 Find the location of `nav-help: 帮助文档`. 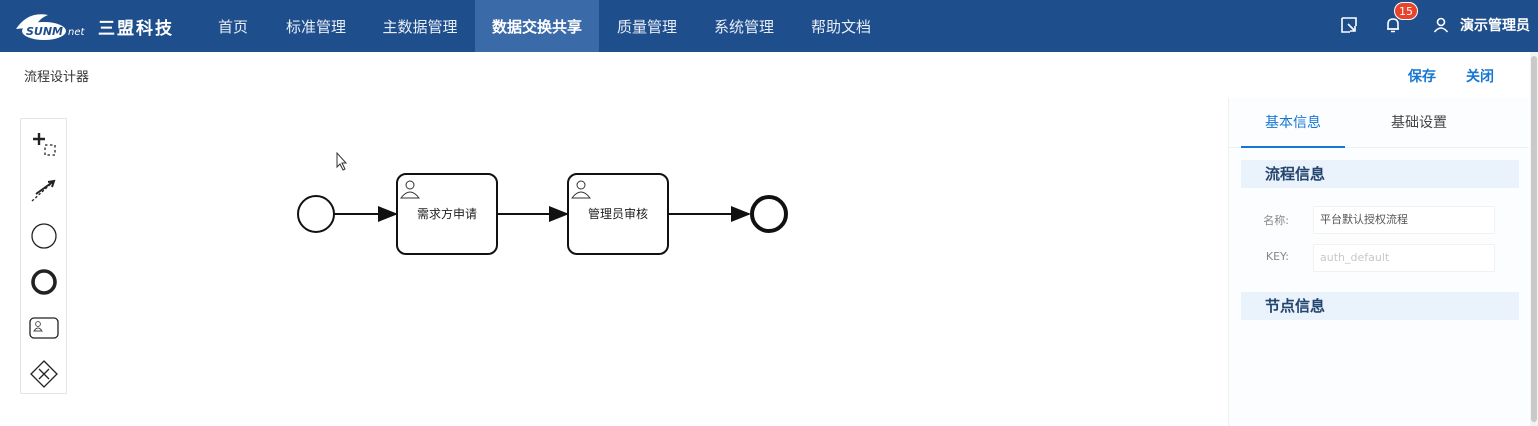

nav-help: 帮助文档 is located at coordinates (841, 26).